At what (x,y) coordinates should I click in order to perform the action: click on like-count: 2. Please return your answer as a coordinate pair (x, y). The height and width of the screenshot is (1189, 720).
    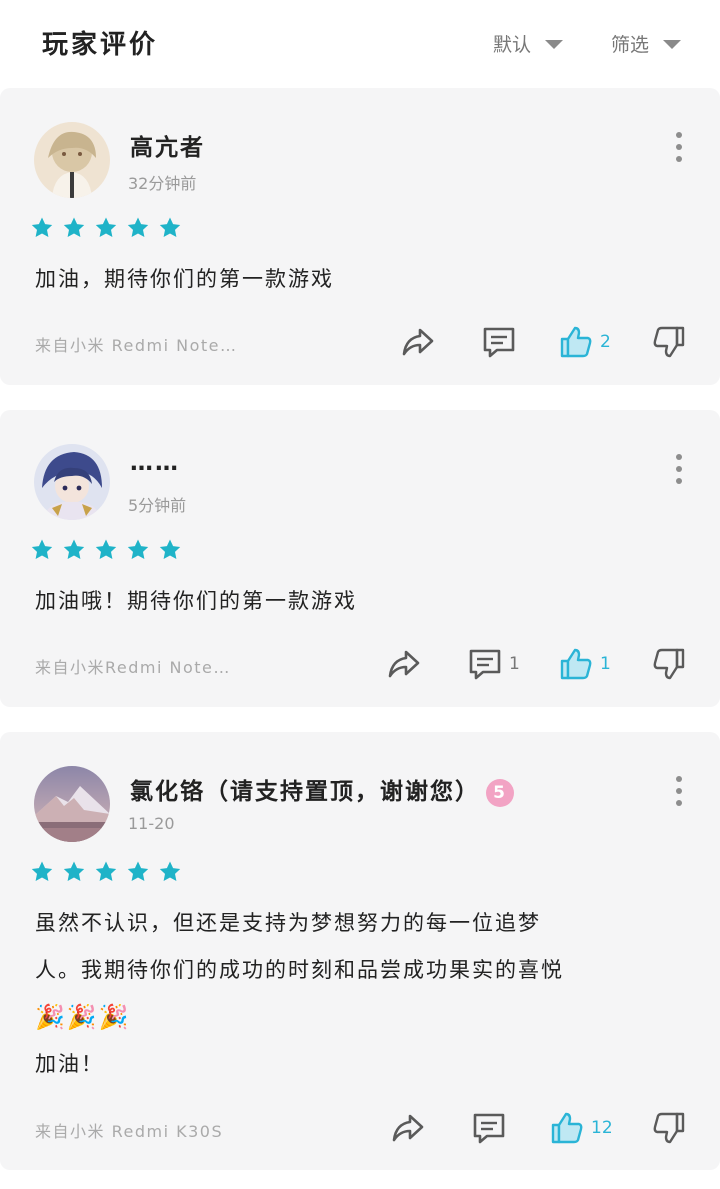
    Looking at the image, I should click on (605, 342).